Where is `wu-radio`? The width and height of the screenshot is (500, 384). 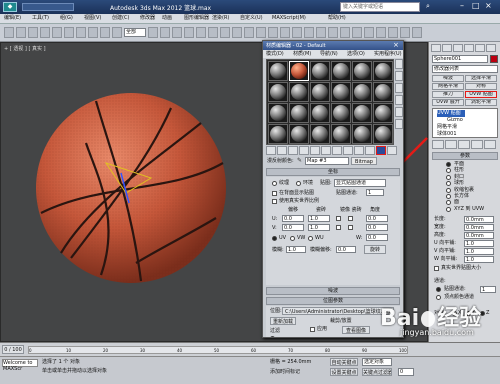 wu-radio is located at coordinates (310, 238).